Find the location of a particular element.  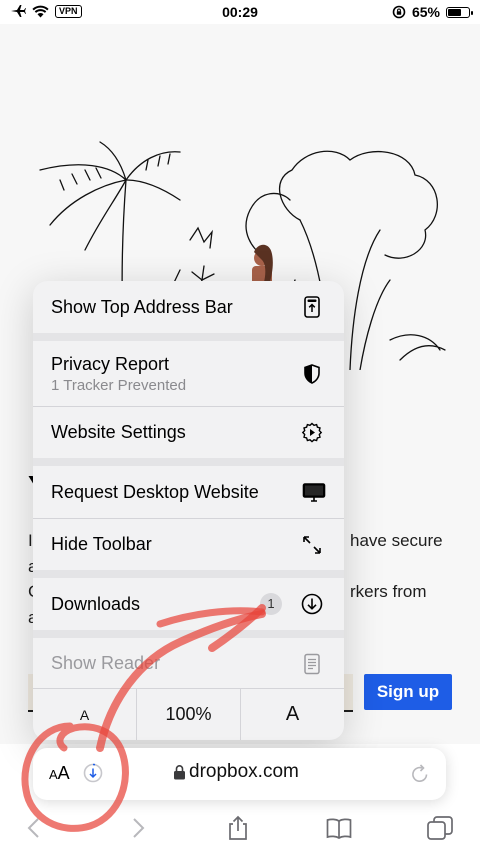

menu-item-label: Hide Toolbar is located at coordinates (101, 544).